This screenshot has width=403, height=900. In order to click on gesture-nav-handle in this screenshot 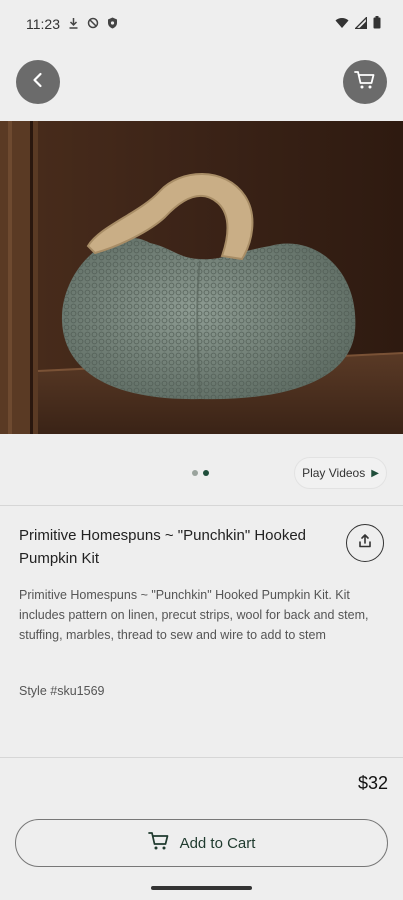, I will do `click(201, 888)`.